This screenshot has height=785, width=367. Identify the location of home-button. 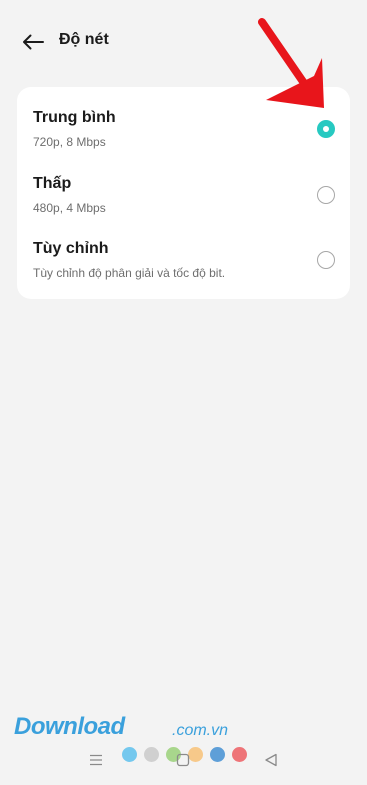
(183, 760).